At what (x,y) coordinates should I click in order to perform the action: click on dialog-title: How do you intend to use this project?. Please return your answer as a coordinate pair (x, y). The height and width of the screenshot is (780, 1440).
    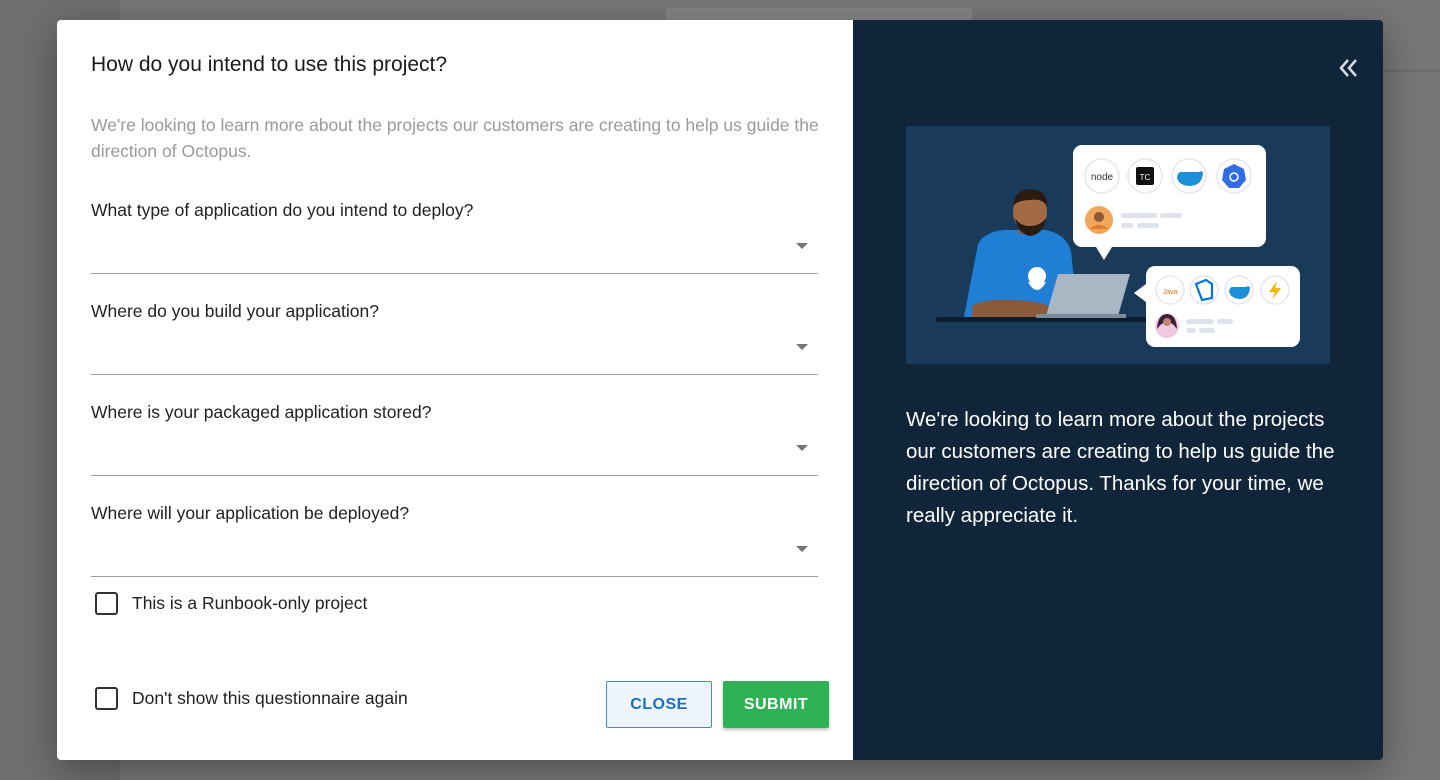
    Looking at the image, I should click on (269, 64).